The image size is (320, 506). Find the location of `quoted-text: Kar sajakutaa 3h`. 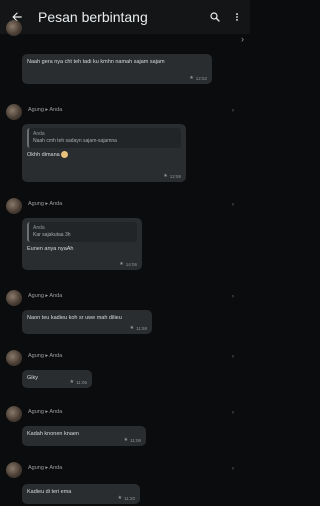

quoted-text: Kar sajakutaa 3h is located at coordinates (52, 235).